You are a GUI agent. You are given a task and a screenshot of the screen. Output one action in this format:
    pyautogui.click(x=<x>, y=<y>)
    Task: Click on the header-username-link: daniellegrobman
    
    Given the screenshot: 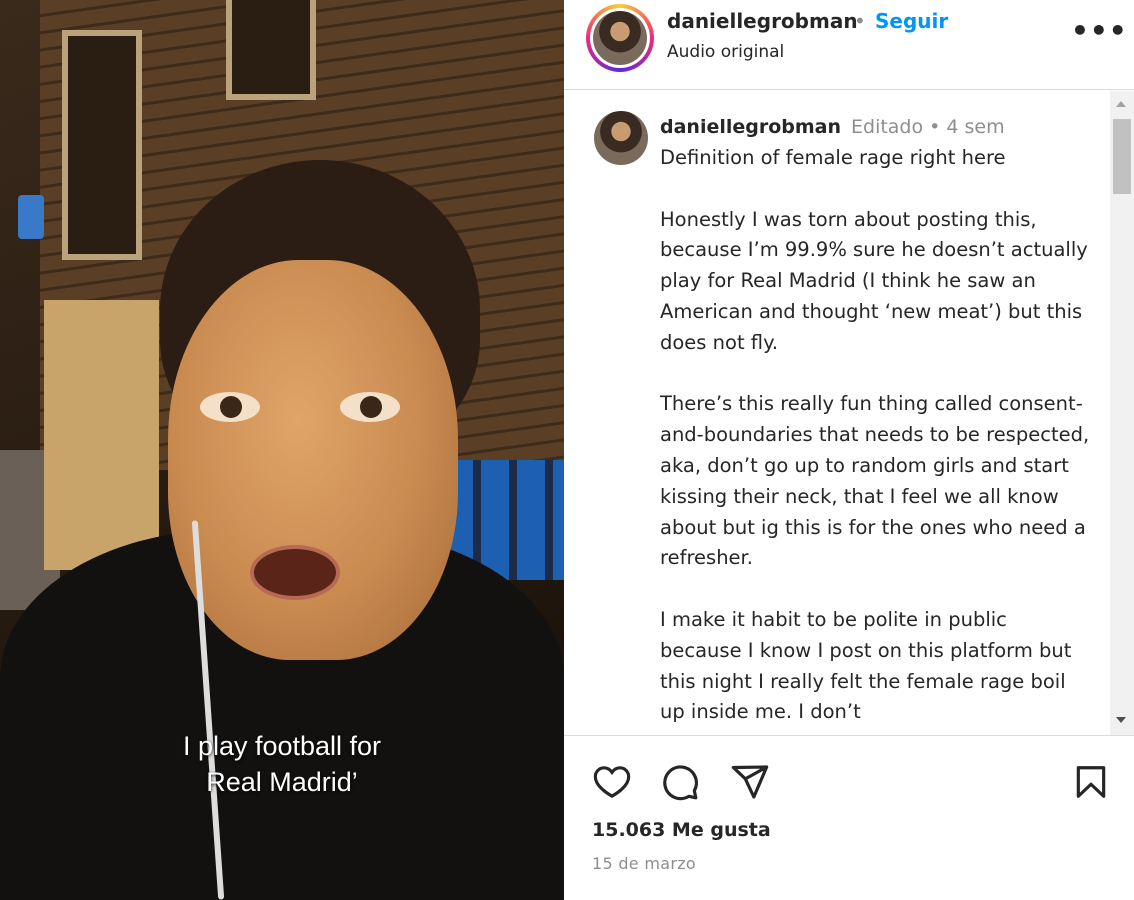 What is the action you would take?
    pyautogui.click(x=762, y=21)
    